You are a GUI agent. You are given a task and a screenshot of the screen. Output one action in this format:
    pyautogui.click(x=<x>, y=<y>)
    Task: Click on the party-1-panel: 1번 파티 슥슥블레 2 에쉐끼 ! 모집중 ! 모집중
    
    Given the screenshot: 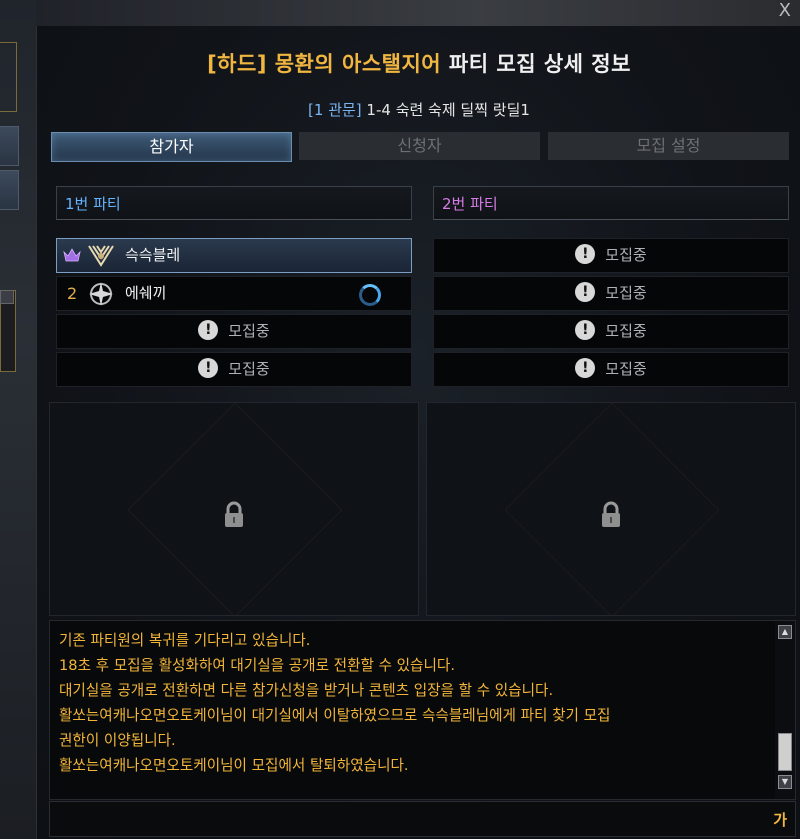 What is the action you would take?
    pyautogui.click(x=231, y=286)
    